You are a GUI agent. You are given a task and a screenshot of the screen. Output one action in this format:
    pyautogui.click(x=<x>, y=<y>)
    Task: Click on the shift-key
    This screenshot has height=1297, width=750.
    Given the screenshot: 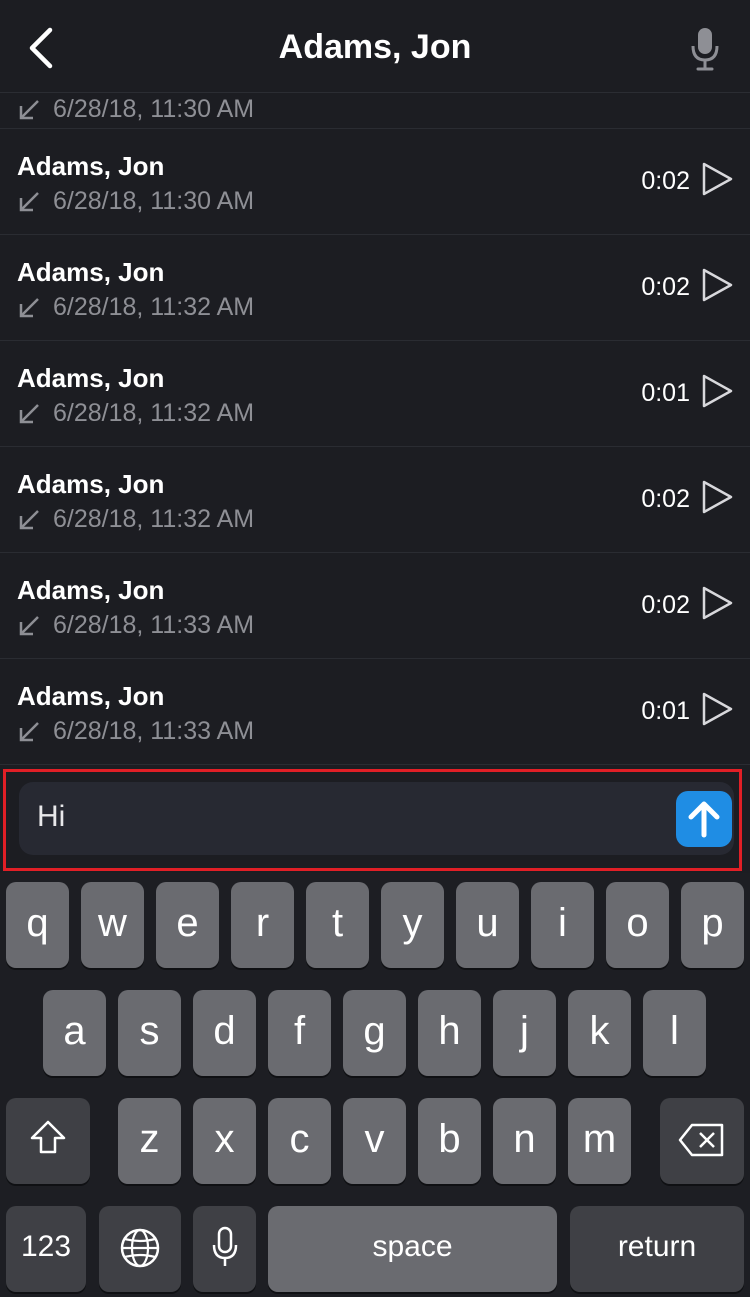 What is the action you would take?
    pyautogui.click(x=48, y=1141)
    